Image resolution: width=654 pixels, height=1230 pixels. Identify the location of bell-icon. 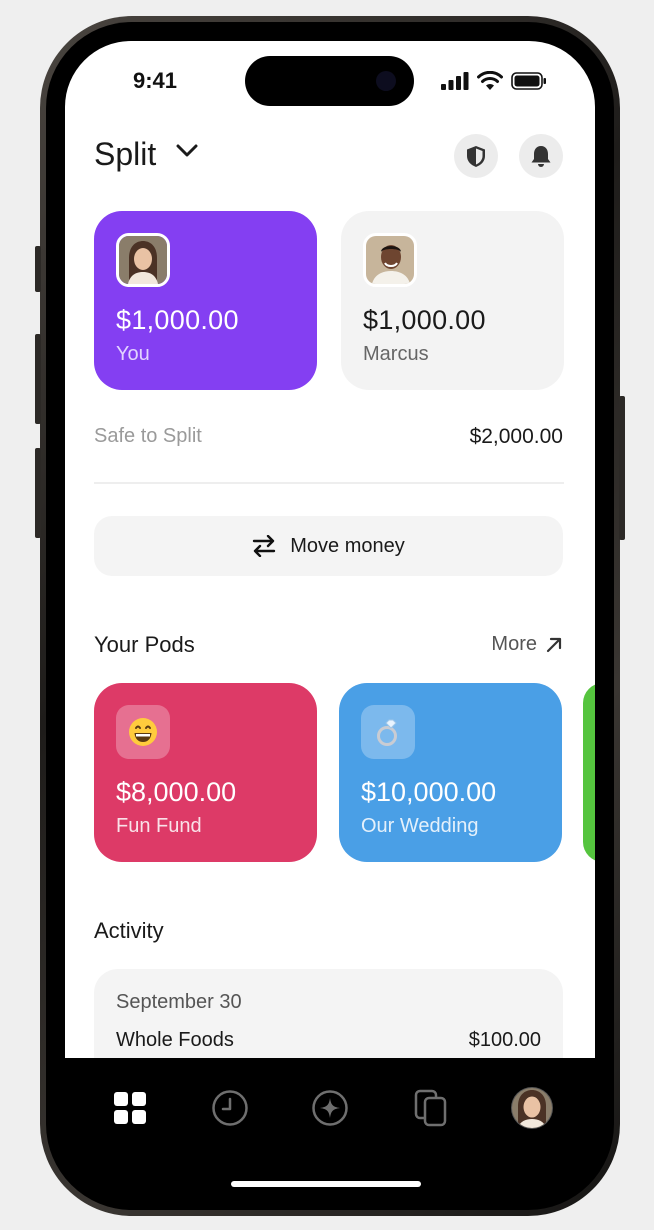
(541, 156).